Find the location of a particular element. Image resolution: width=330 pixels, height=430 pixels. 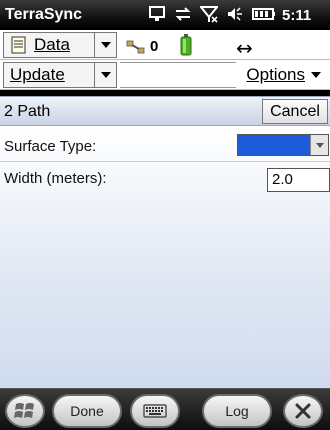

windows-logo-icon is located at coordinates (24, 410).